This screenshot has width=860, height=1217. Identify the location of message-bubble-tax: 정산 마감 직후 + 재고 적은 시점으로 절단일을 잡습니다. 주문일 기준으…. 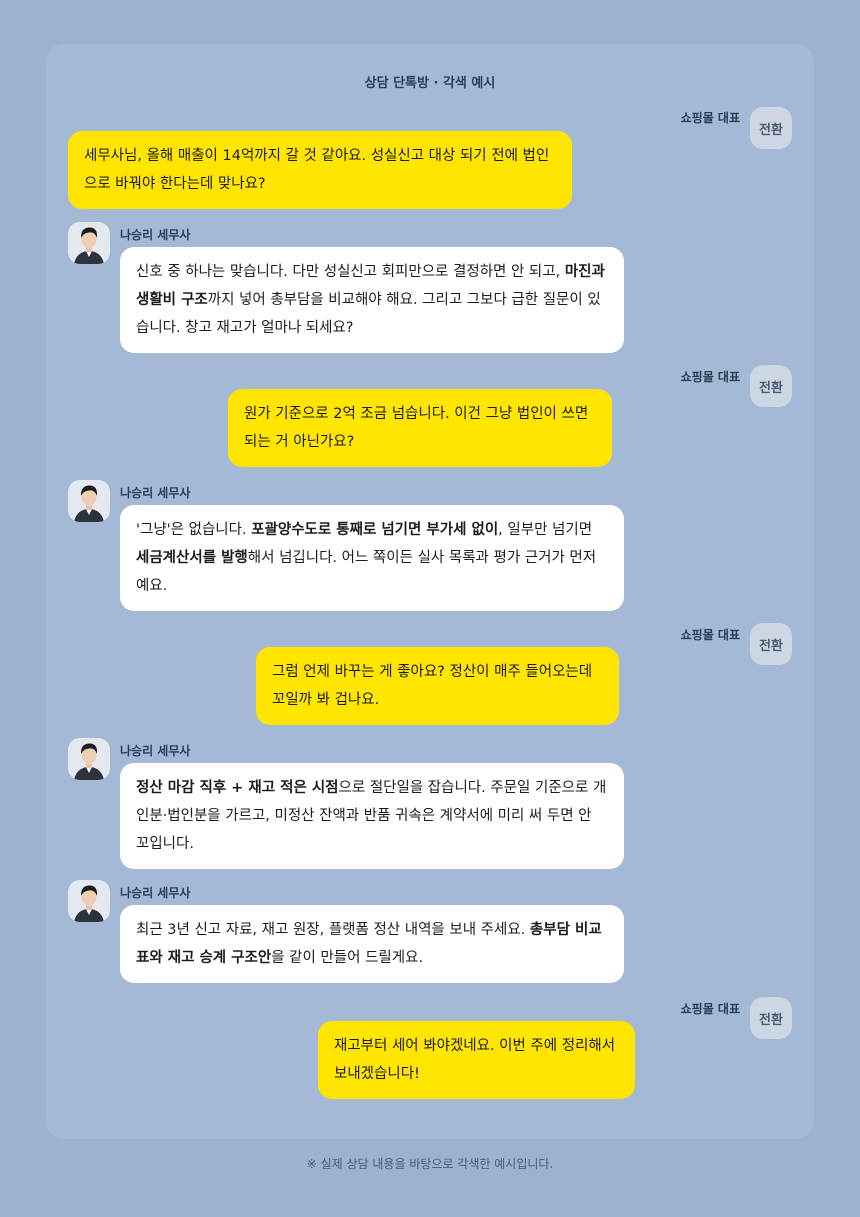
(372, 816).